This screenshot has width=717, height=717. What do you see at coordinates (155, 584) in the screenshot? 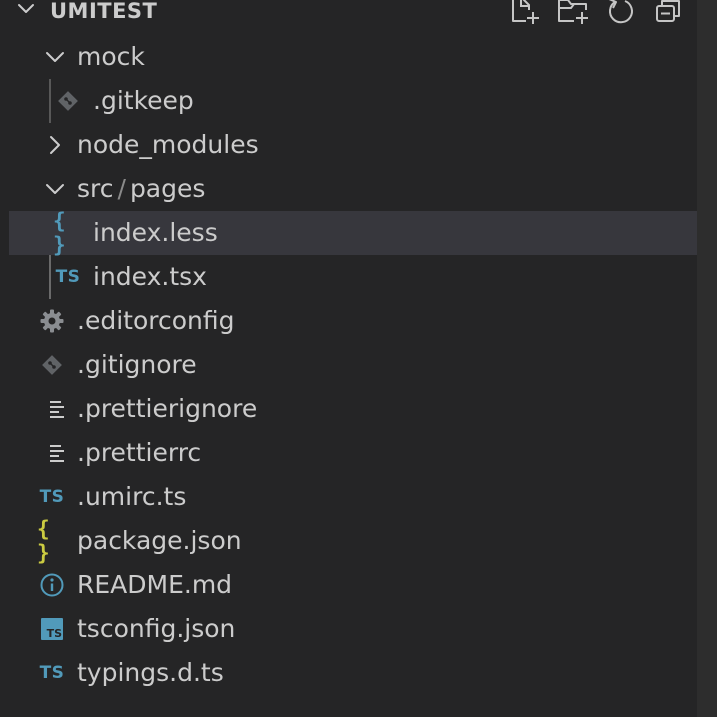
I see `tree-item-label: README.md` at bounding box center [155, 584].